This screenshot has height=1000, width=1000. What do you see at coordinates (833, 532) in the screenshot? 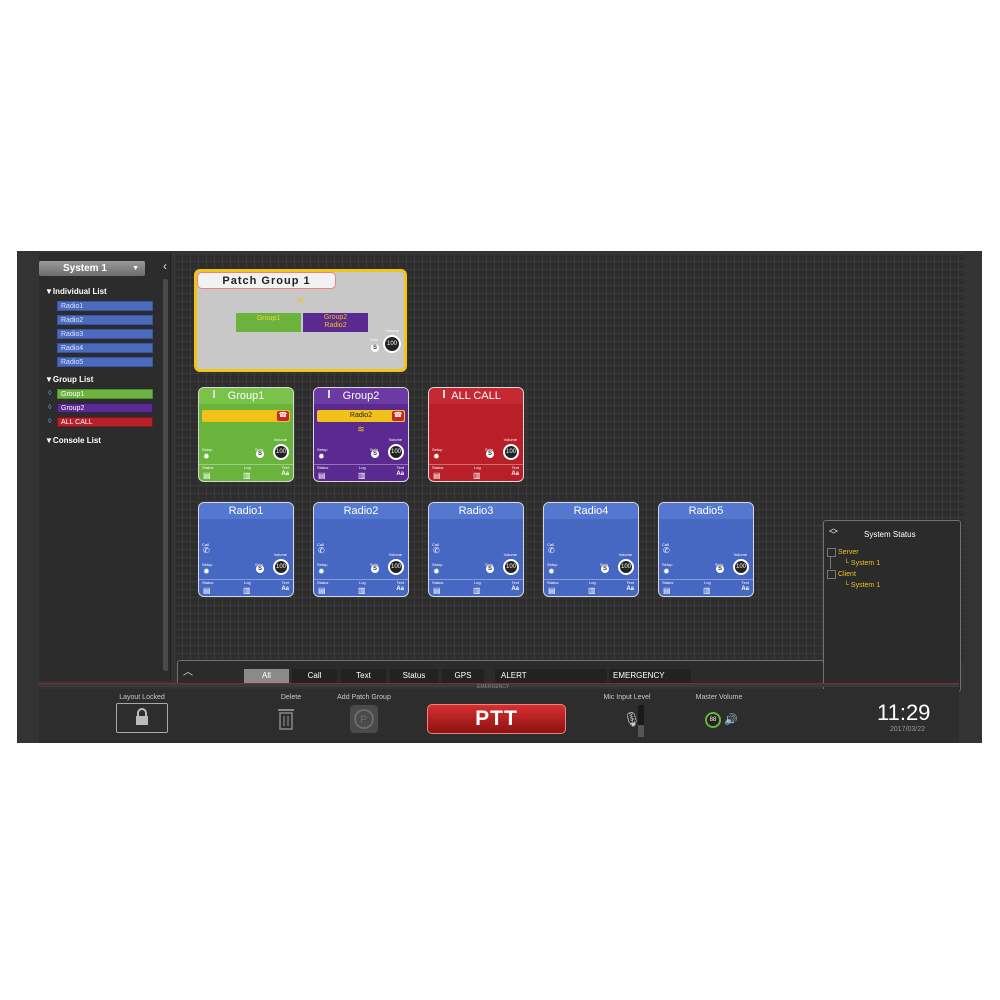
I see `expand-collapse-icon: ︿ ﹀` at bounding box center [833, 532].